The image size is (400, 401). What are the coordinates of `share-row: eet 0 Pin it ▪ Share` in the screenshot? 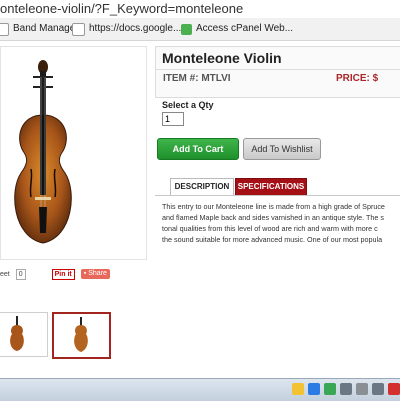 It's located at (55, 274).